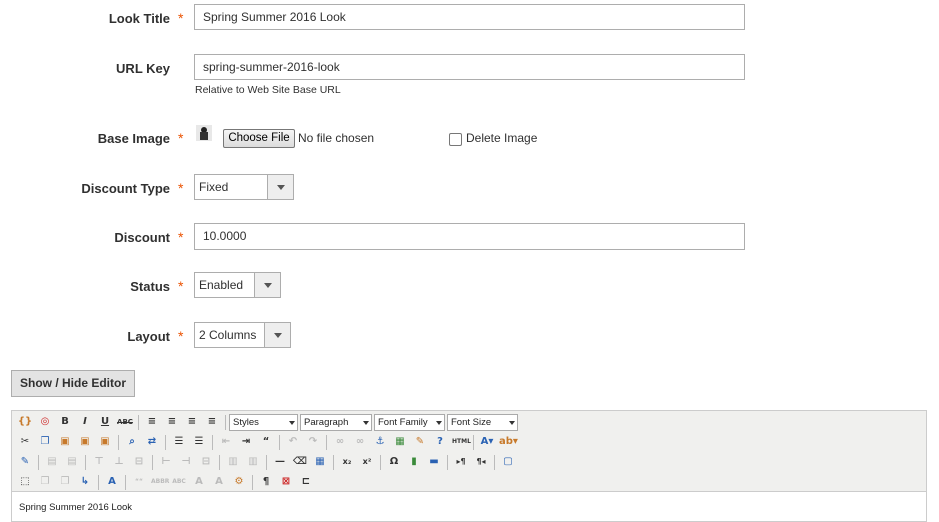  I want to click on outdent-icon: ⇤, so click(226, 442).